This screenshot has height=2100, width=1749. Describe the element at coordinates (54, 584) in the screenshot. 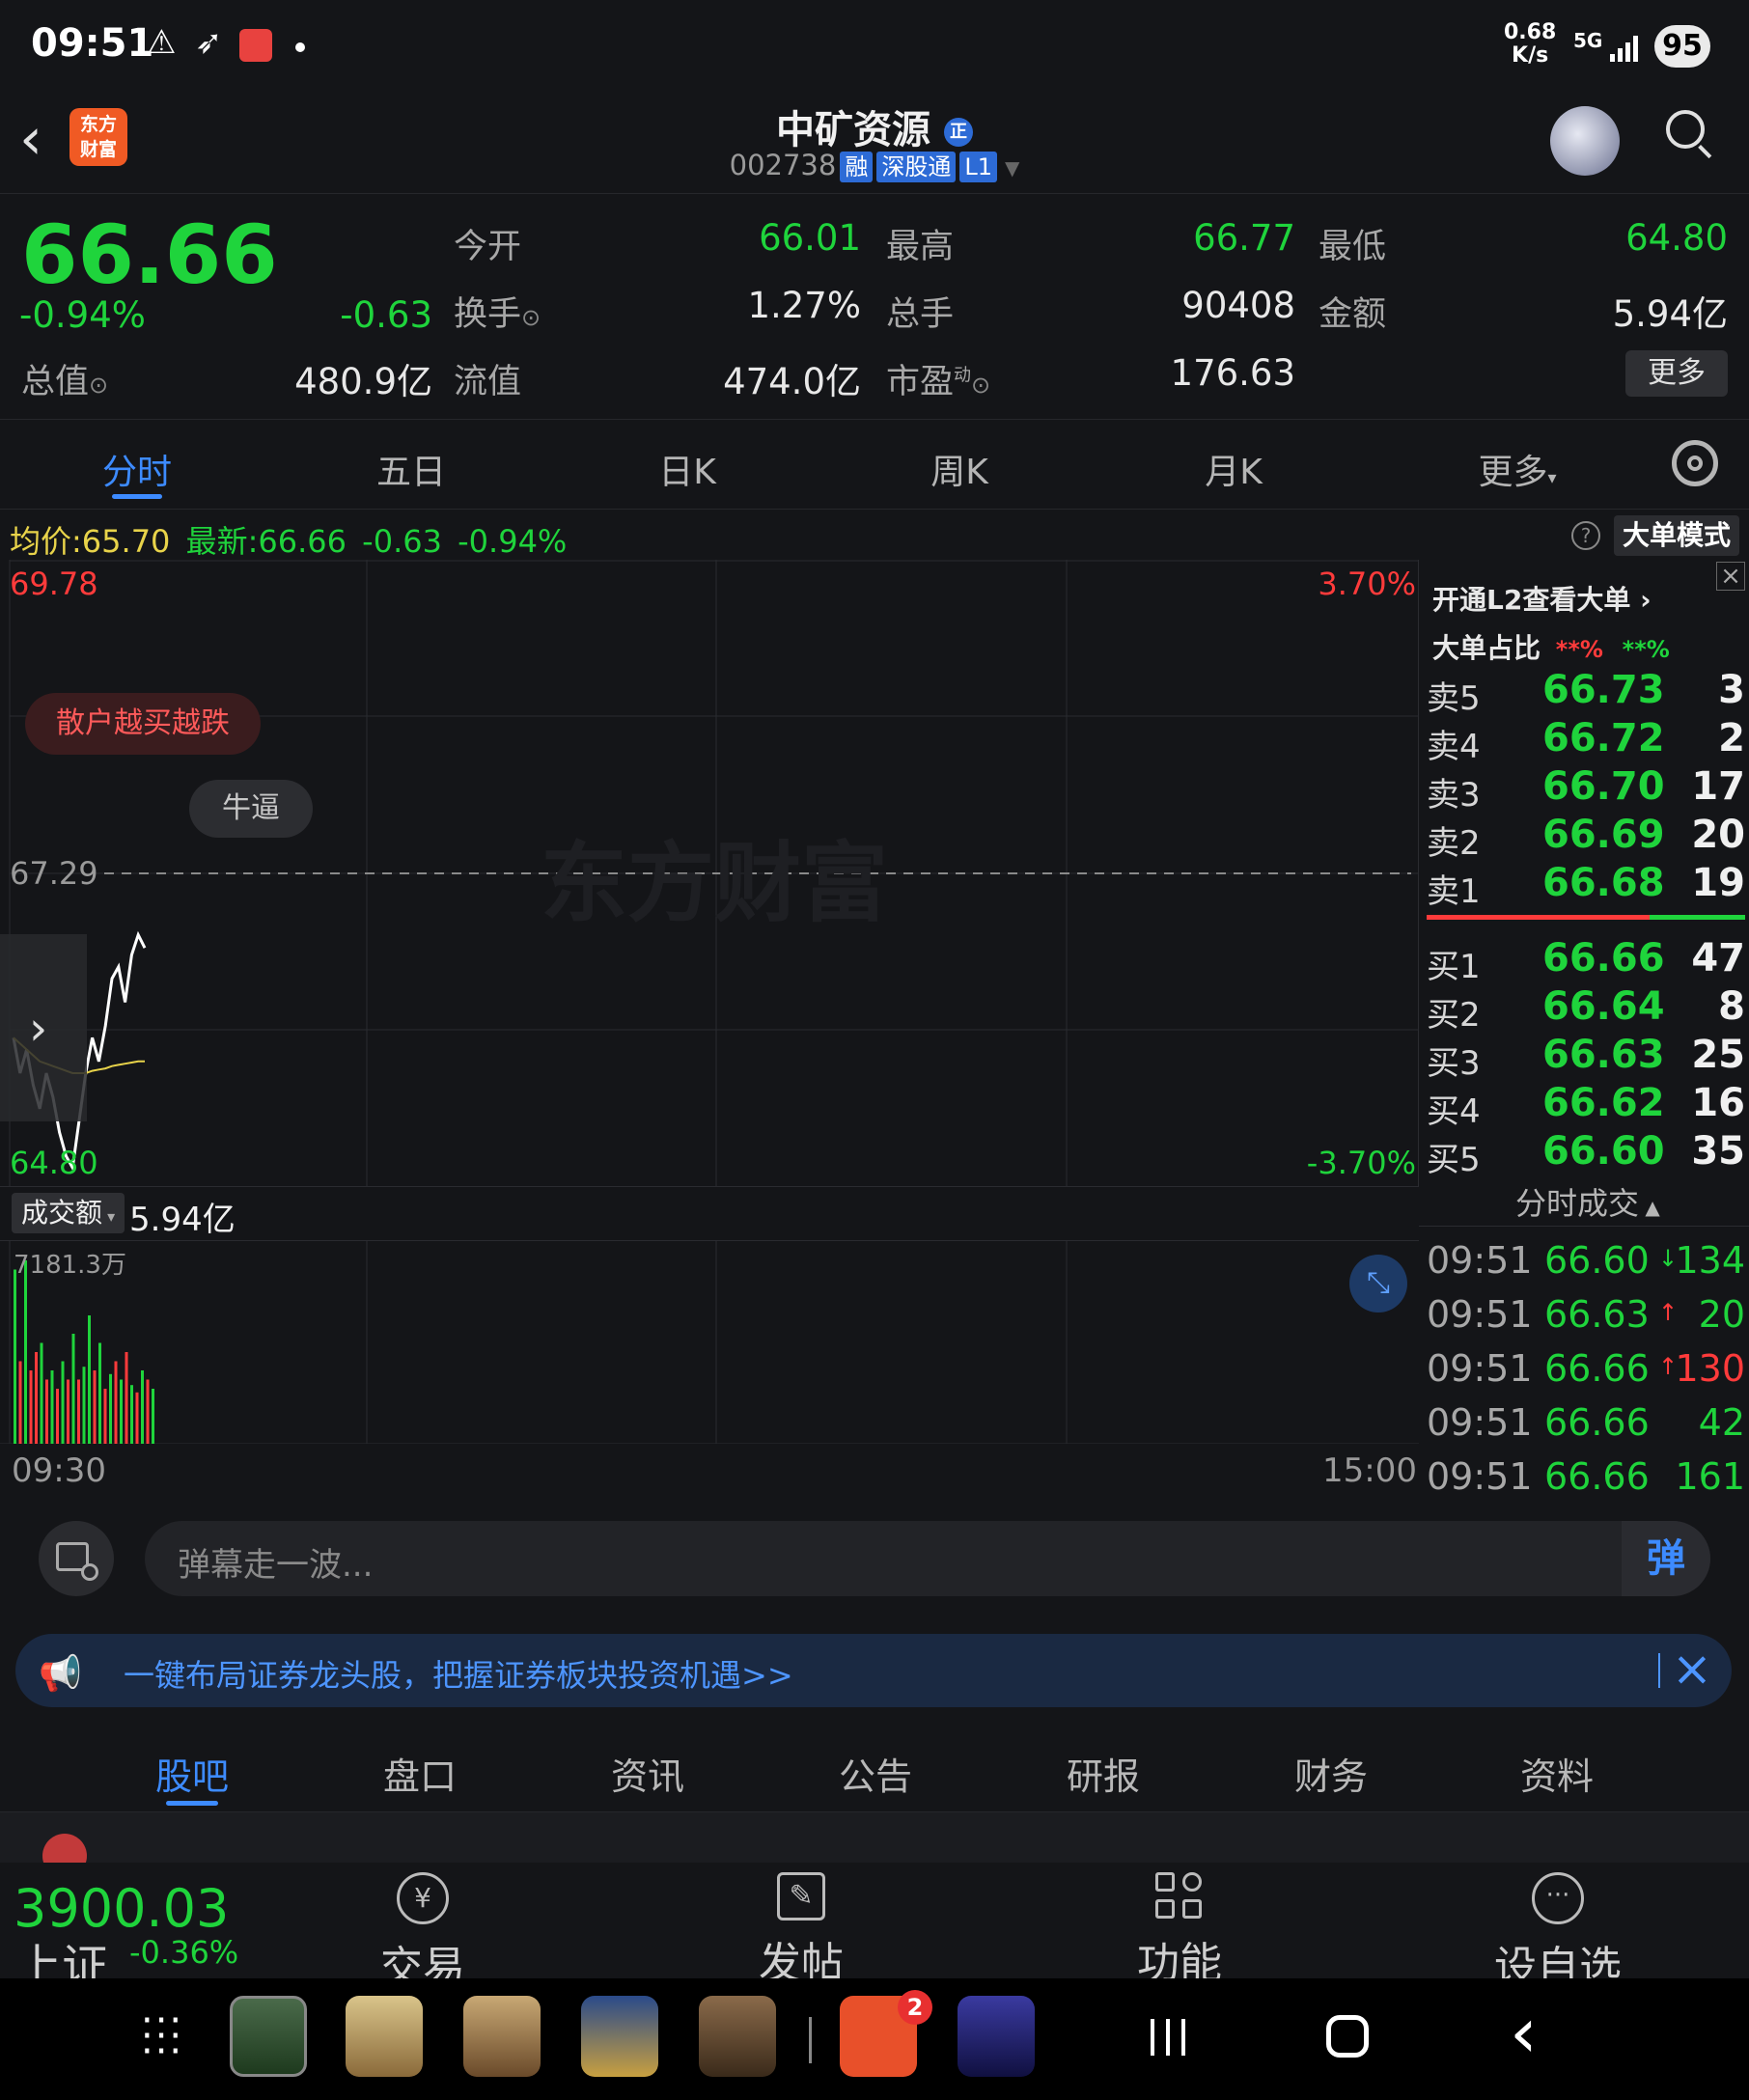

I see `y-max-label: 69.78` at that location.